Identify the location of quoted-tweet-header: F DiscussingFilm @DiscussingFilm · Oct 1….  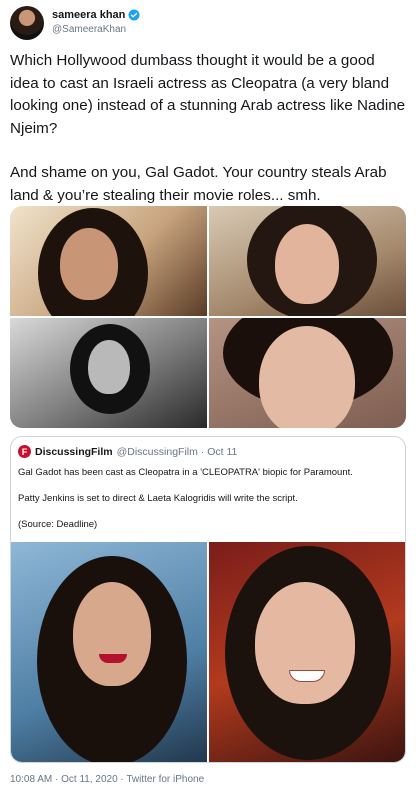
(127, 451).